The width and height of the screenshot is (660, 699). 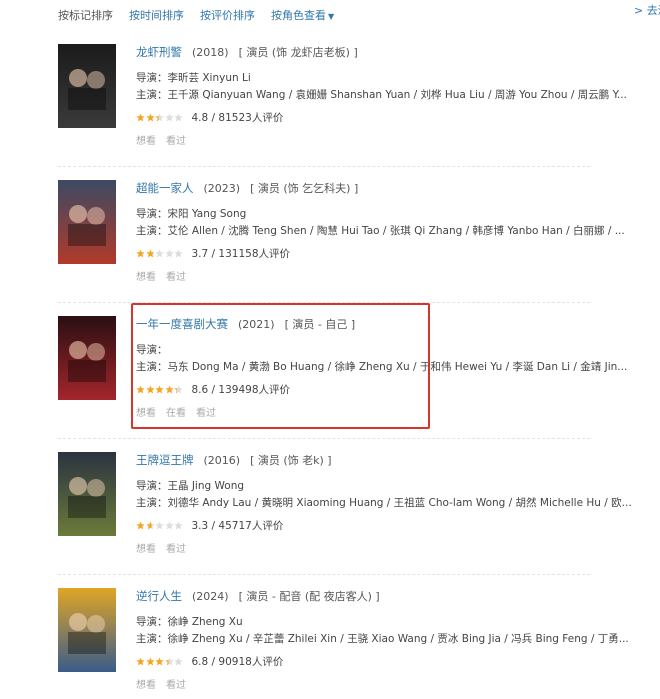 What do you see at coordinates (222, 460) in the screenshot?
I see `movie-year: (2016)` at bounding box center [222, 460].